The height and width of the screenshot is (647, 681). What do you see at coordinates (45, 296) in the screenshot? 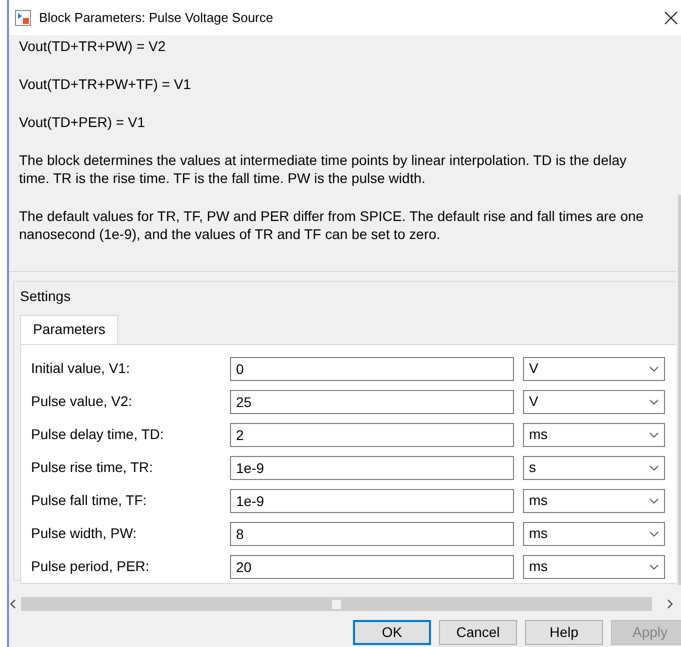
I see `settings-title: Settings` at bounding box center [45, 296].